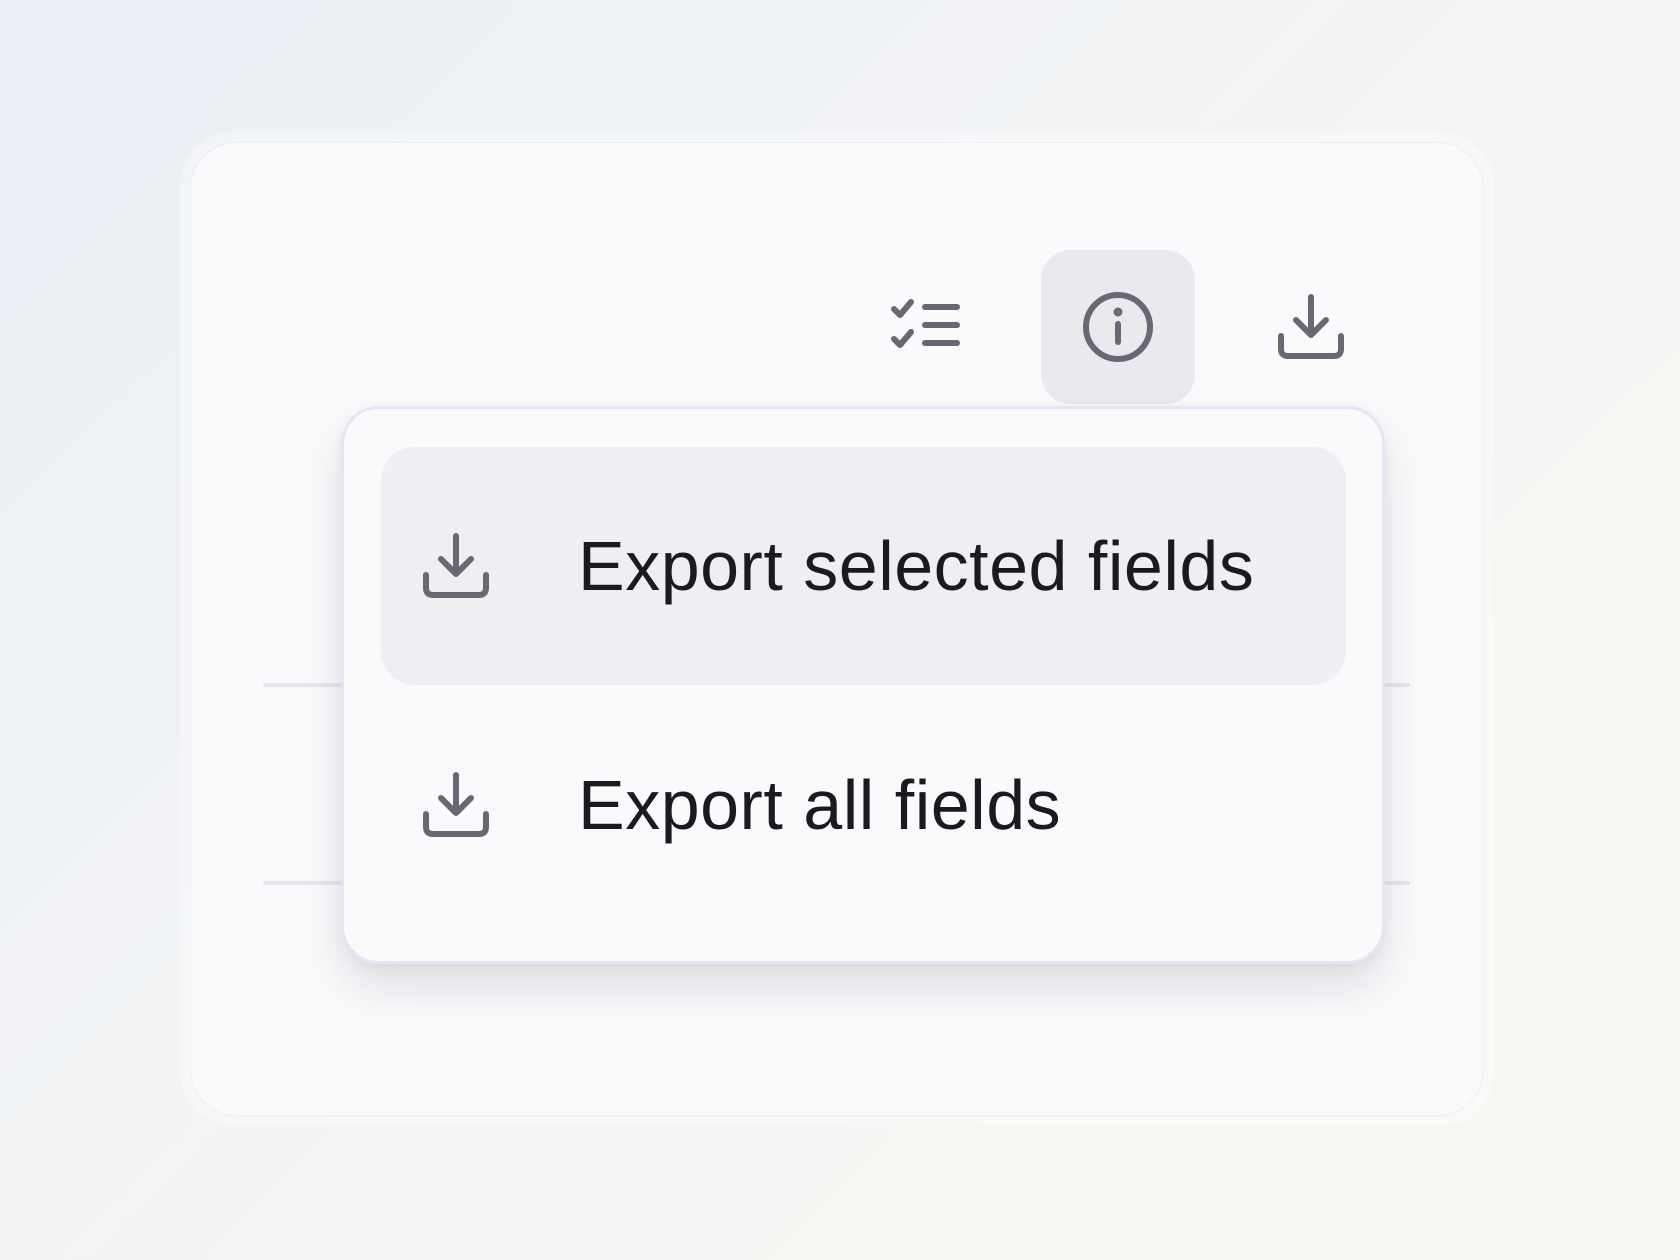 The width and height of the screenshot is (1680, 1260). Describe the element at coordinates (916, 566) in the screenshot. I see `menu-item-label: Export selected fields` at that location.